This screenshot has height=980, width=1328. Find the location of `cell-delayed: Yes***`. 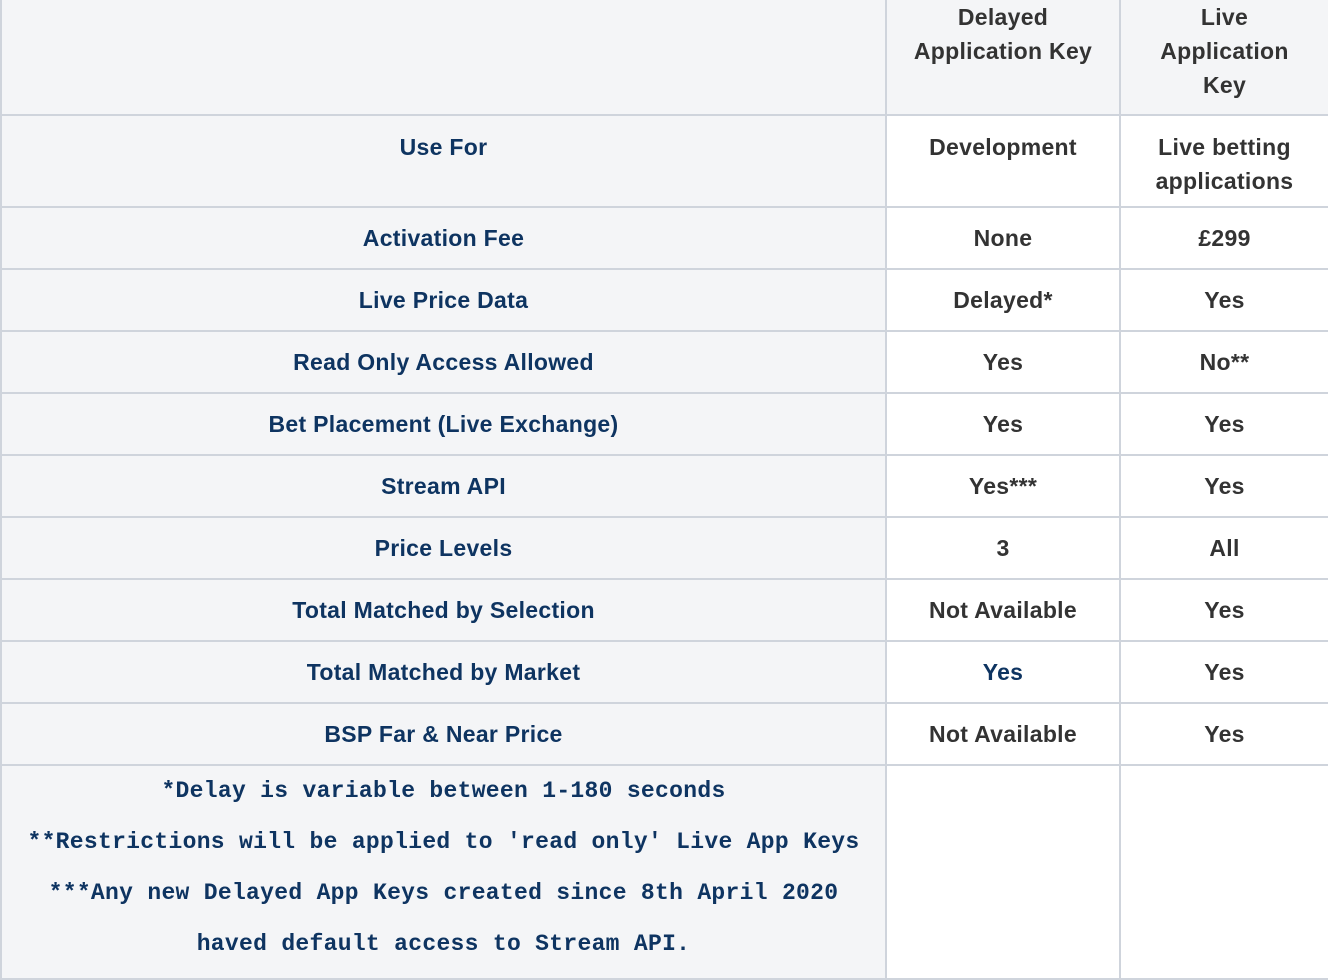

cell-delayed: Yes*** is located at coordinates (1003, 486).